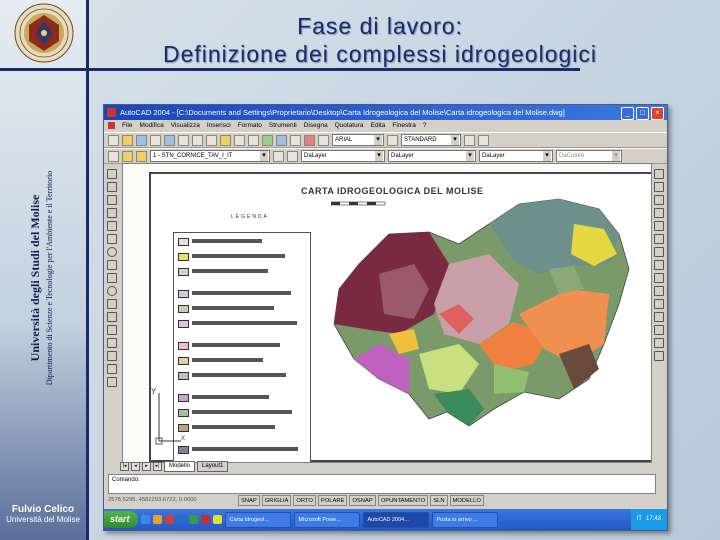 This screenshot has width=720, height=540. I want to click on polyline-icon, so click(112, 200).